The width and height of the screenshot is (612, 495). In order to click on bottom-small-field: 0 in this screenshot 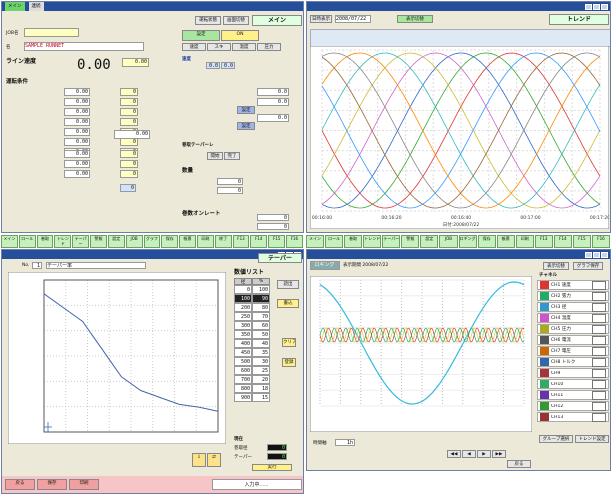, I will do `click(128, 188)`.